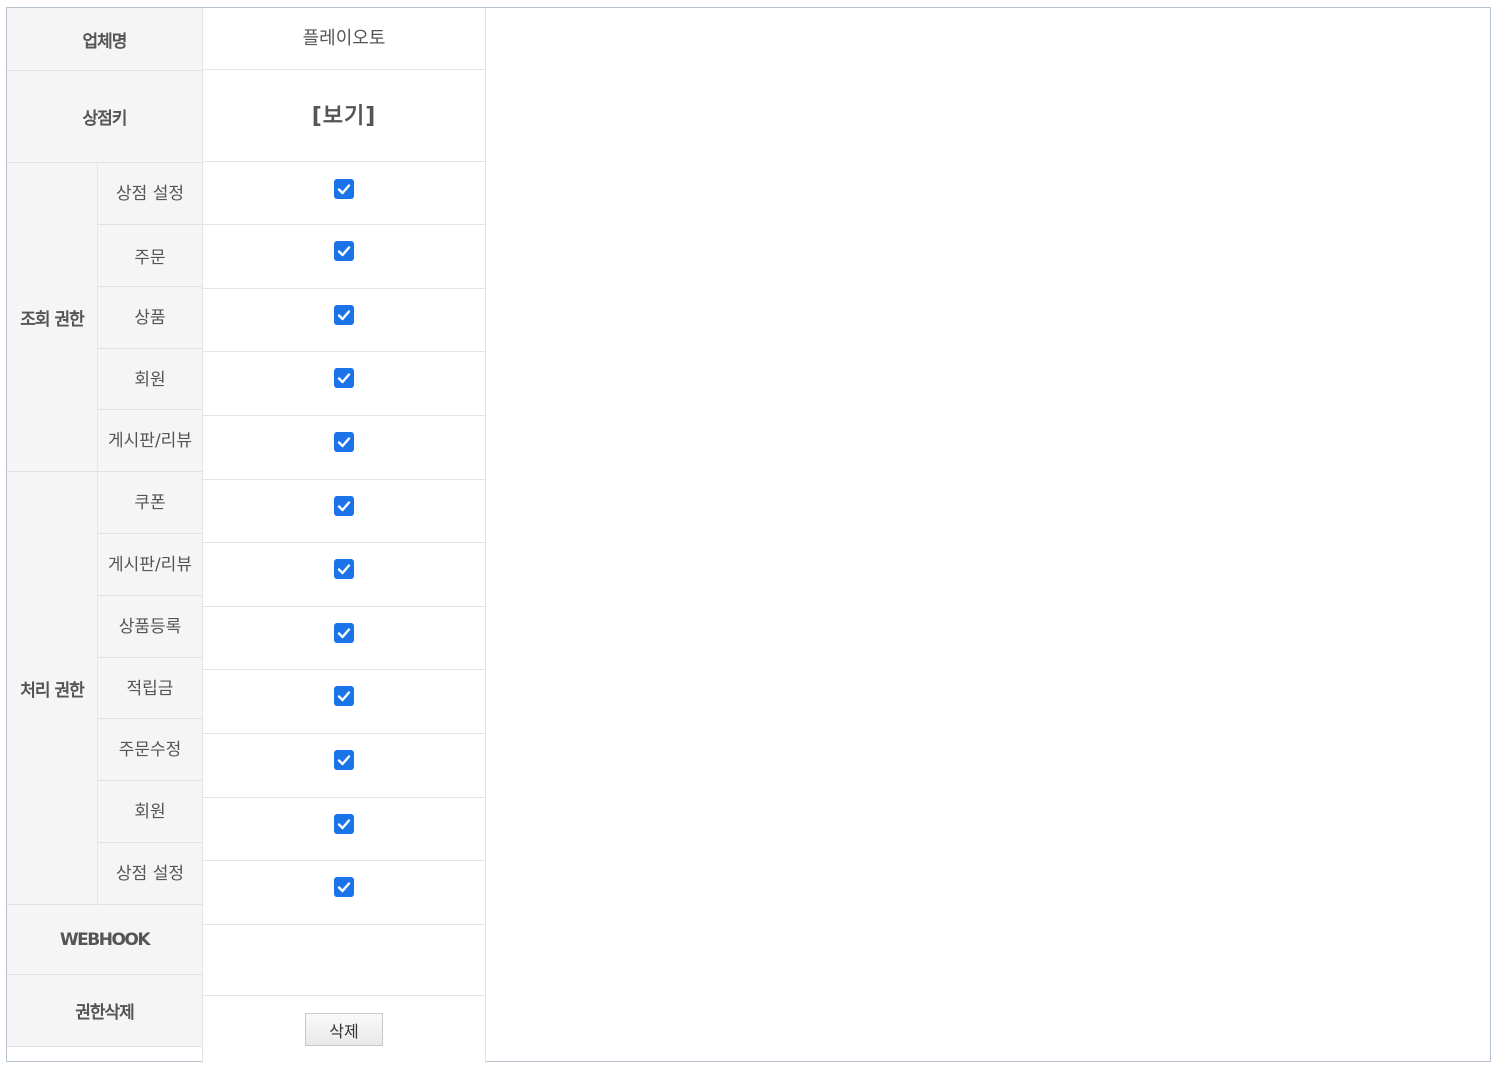  What do you see at coordinates (149, 688) in the screenshot?
I see `process-permission-points-label: 적립금` at bounding box center [149, 688].